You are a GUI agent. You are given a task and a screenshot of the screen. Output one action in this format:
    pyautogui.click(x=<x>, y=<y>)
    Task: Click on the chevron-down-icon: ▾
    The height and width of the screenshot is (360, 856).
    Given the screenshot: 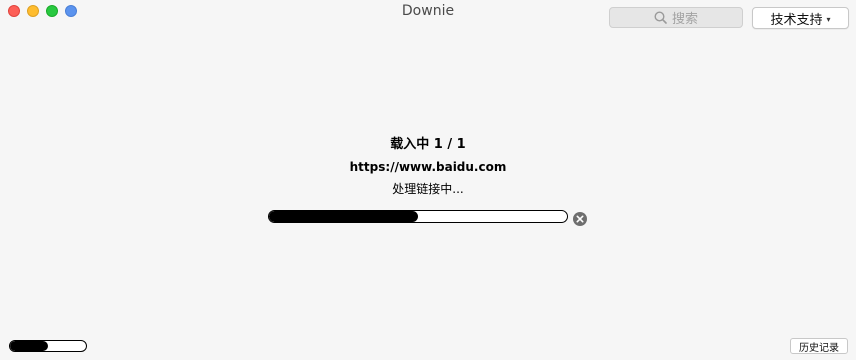 What is the action you would take?
    pyautogui.click(x=828, y=19)
    